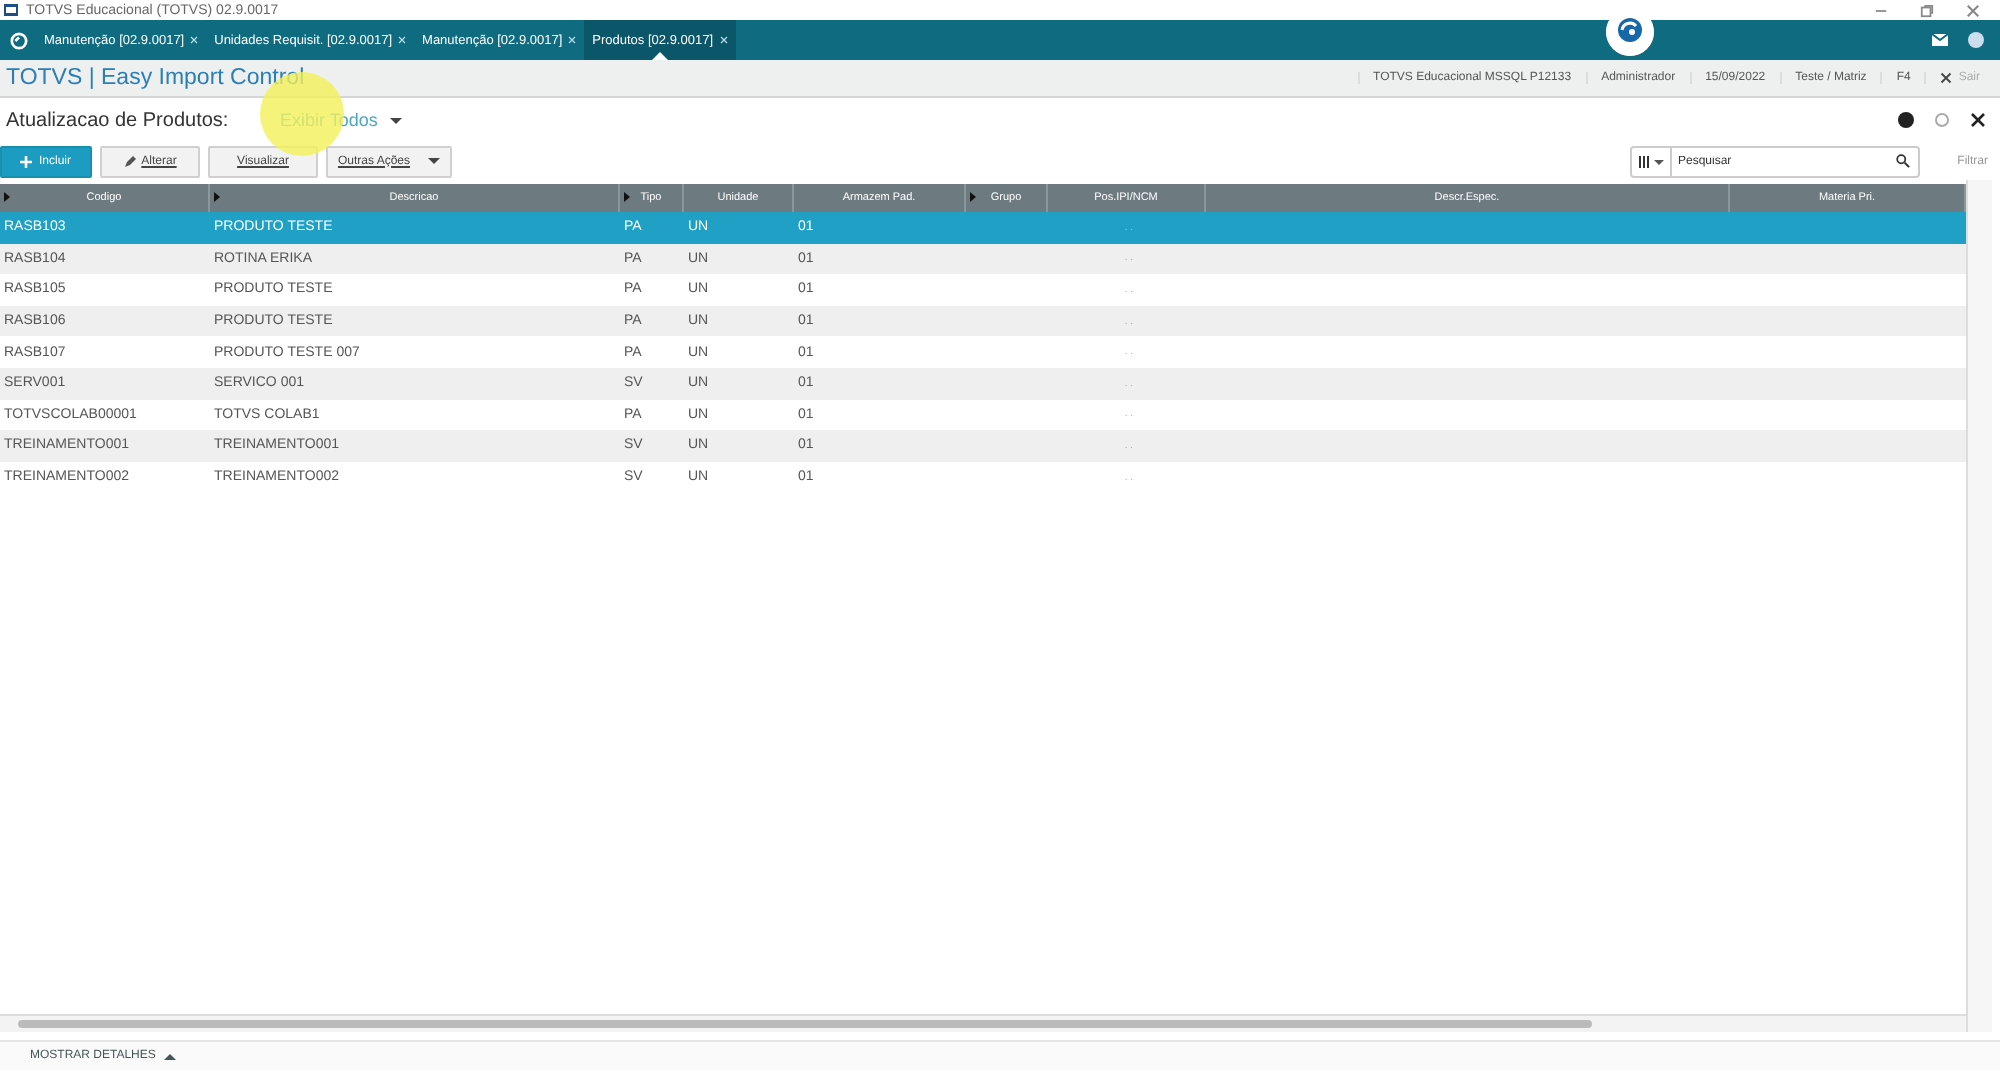  Describe the element at coordinates (1940, 40) in the screenshot. I see `mail-icon` at that location.